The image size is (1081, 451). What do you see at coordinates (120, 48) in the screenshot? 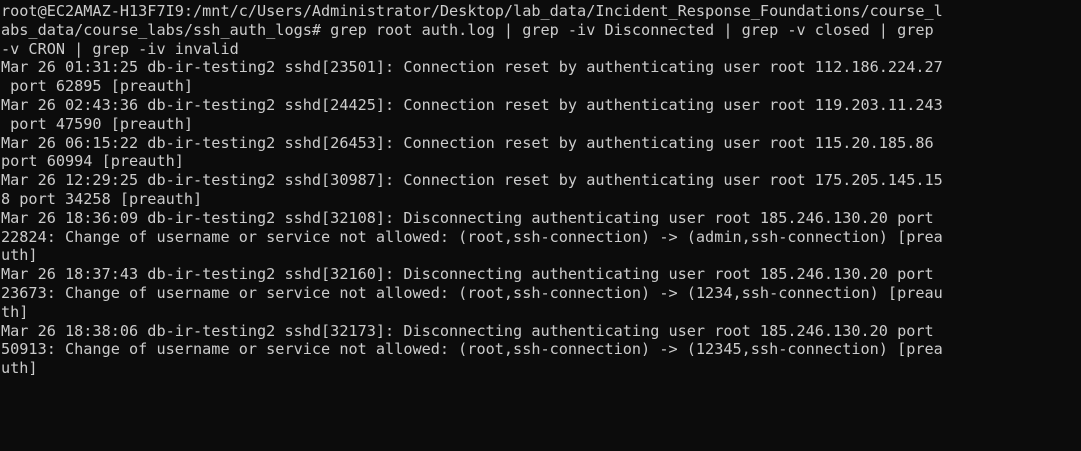
I see `command-prompt-line: -v CRON | grep -iv invalid` at bounding box center [120, 48].